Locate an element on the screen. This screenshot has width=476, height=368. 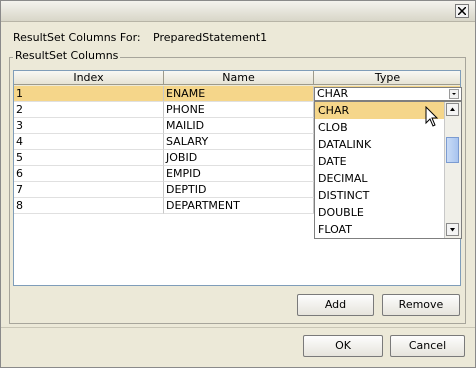
ok-button: OK is located at coordinates (343, 346).